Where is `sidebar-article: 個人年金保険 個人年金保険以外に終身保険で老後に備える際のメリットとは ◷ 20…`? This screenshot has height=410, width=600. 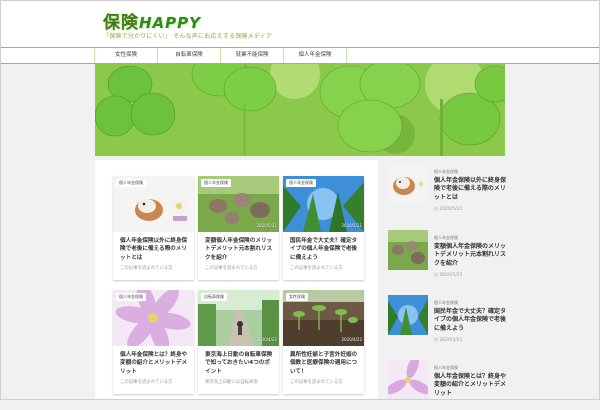 sidebar-article: 個人年金保険 個人年金保険以外に終身保険で老後に備える際のメリットとは ◷ 20… is located at coordinates (447, 189).